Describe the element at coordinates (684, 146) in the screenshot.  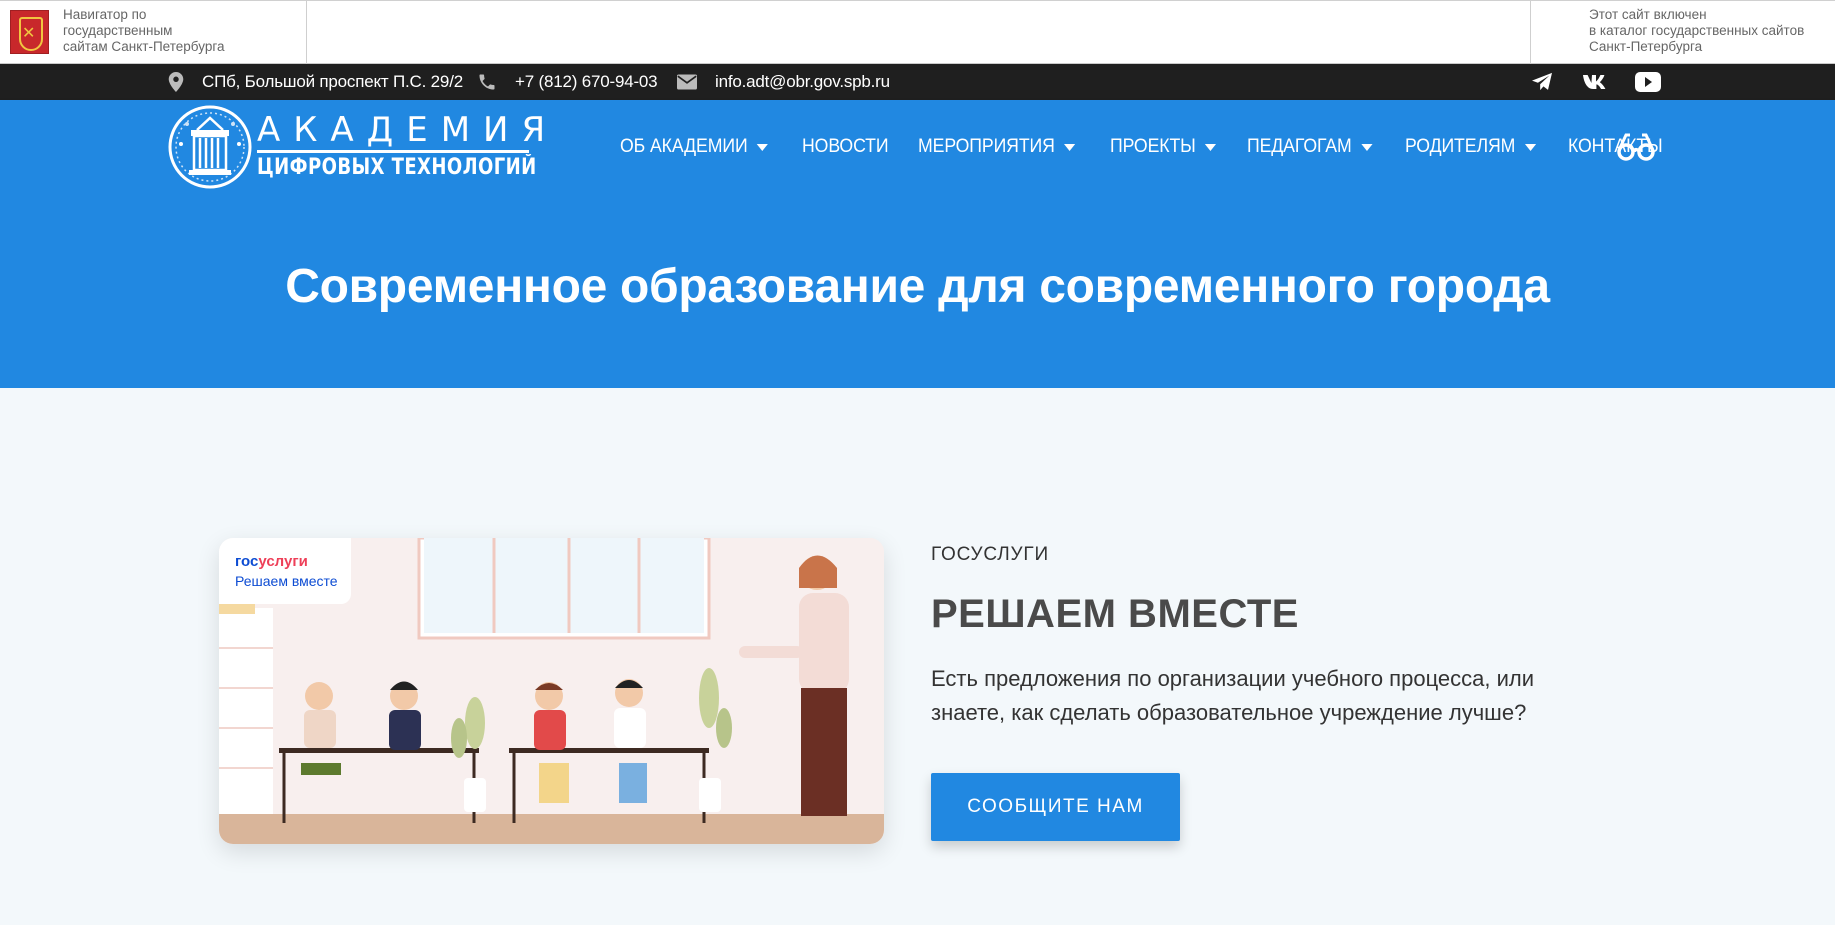
I see `nav-item-label: ОБ АКАДЕМИИ` at that location.